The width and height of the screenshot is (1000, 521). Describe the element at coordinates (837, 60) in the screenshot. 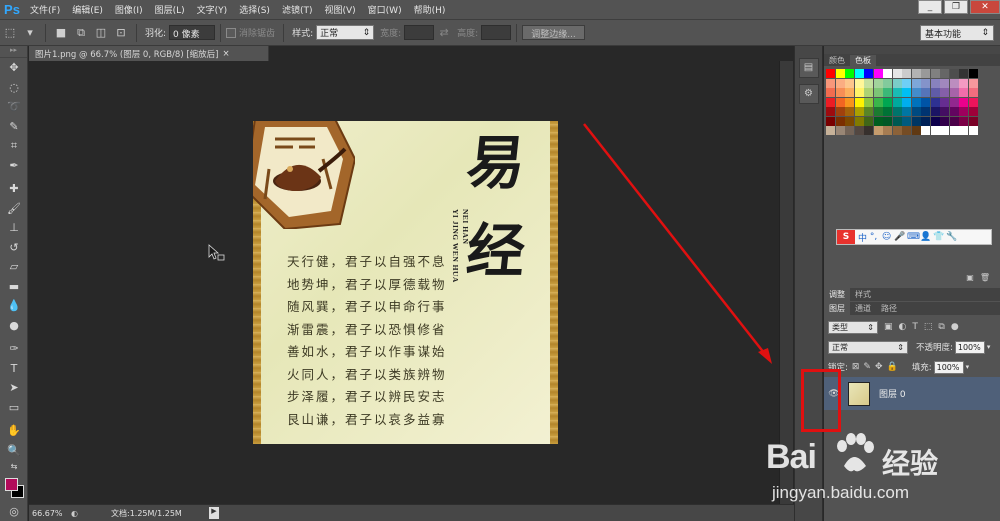

I see `tab-color: 颜色` at that location.